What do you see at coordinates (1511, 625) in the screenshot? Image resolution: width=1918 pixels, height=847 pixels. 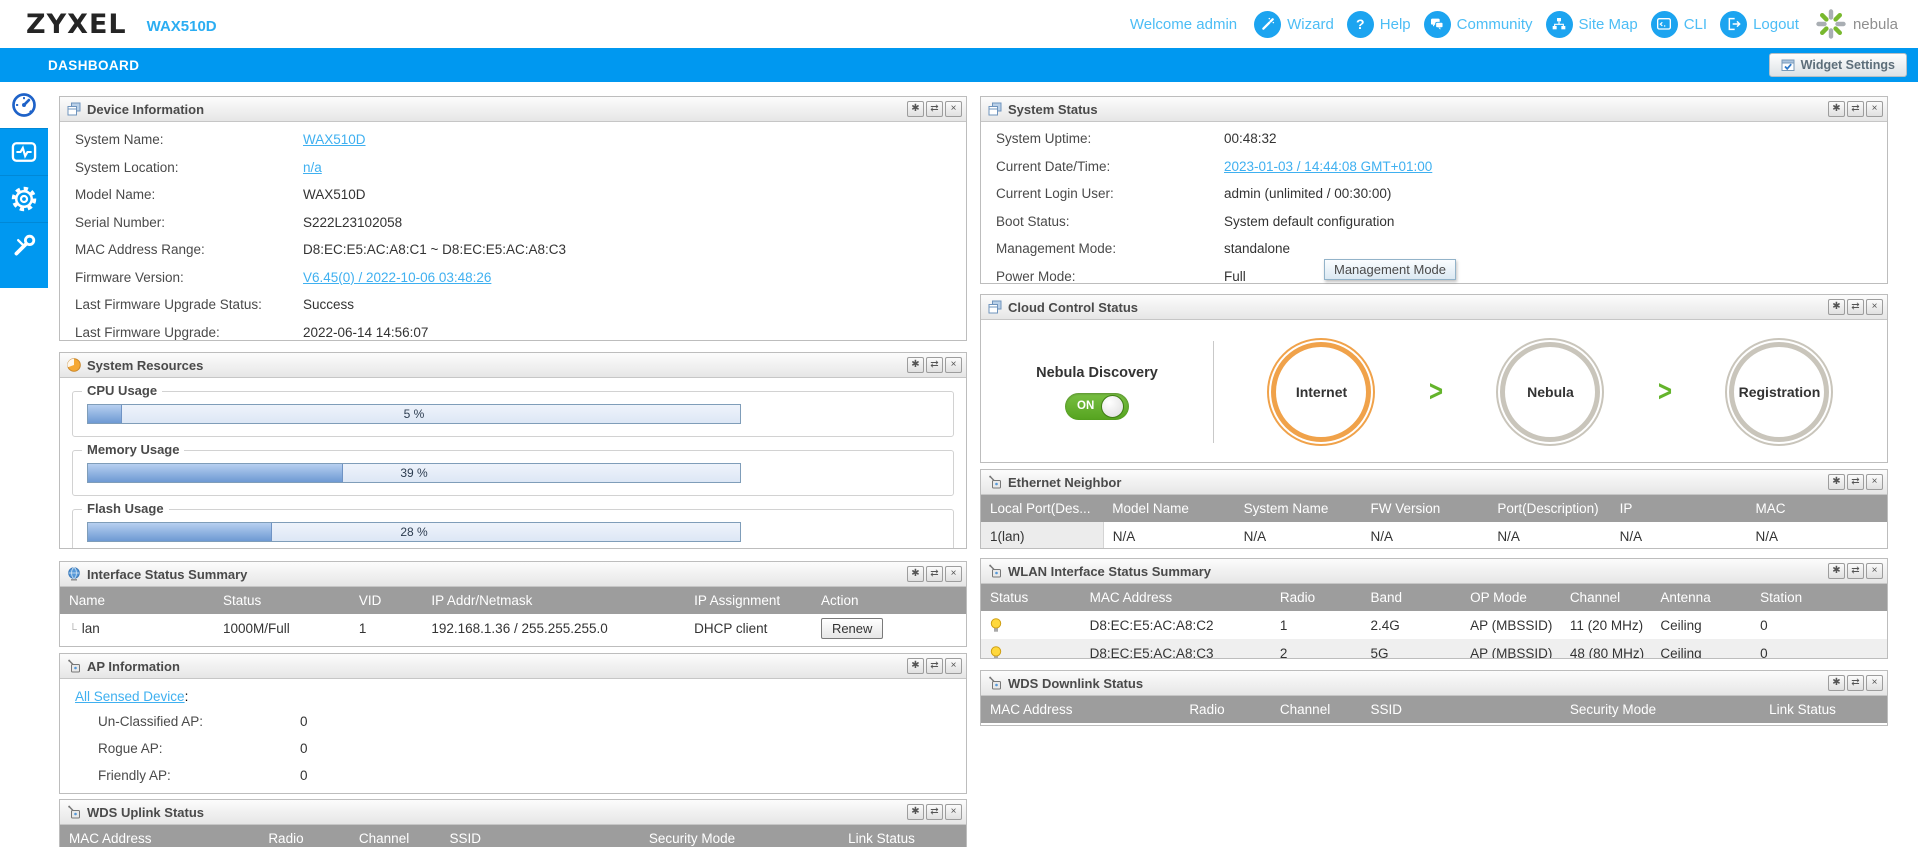 I see `wlan-opmode: AP (MBSSID)` at bounding box center [1511, 625].